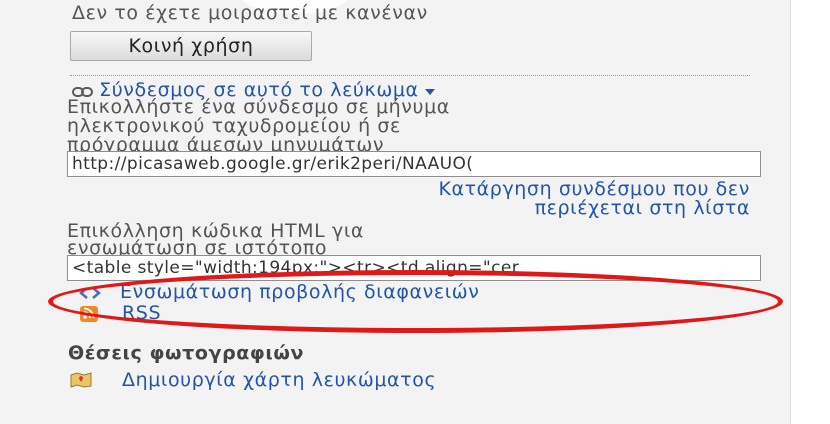 The height and width of the screenshot is (424, 830). I want to click on section-divider, so click(410, 75).